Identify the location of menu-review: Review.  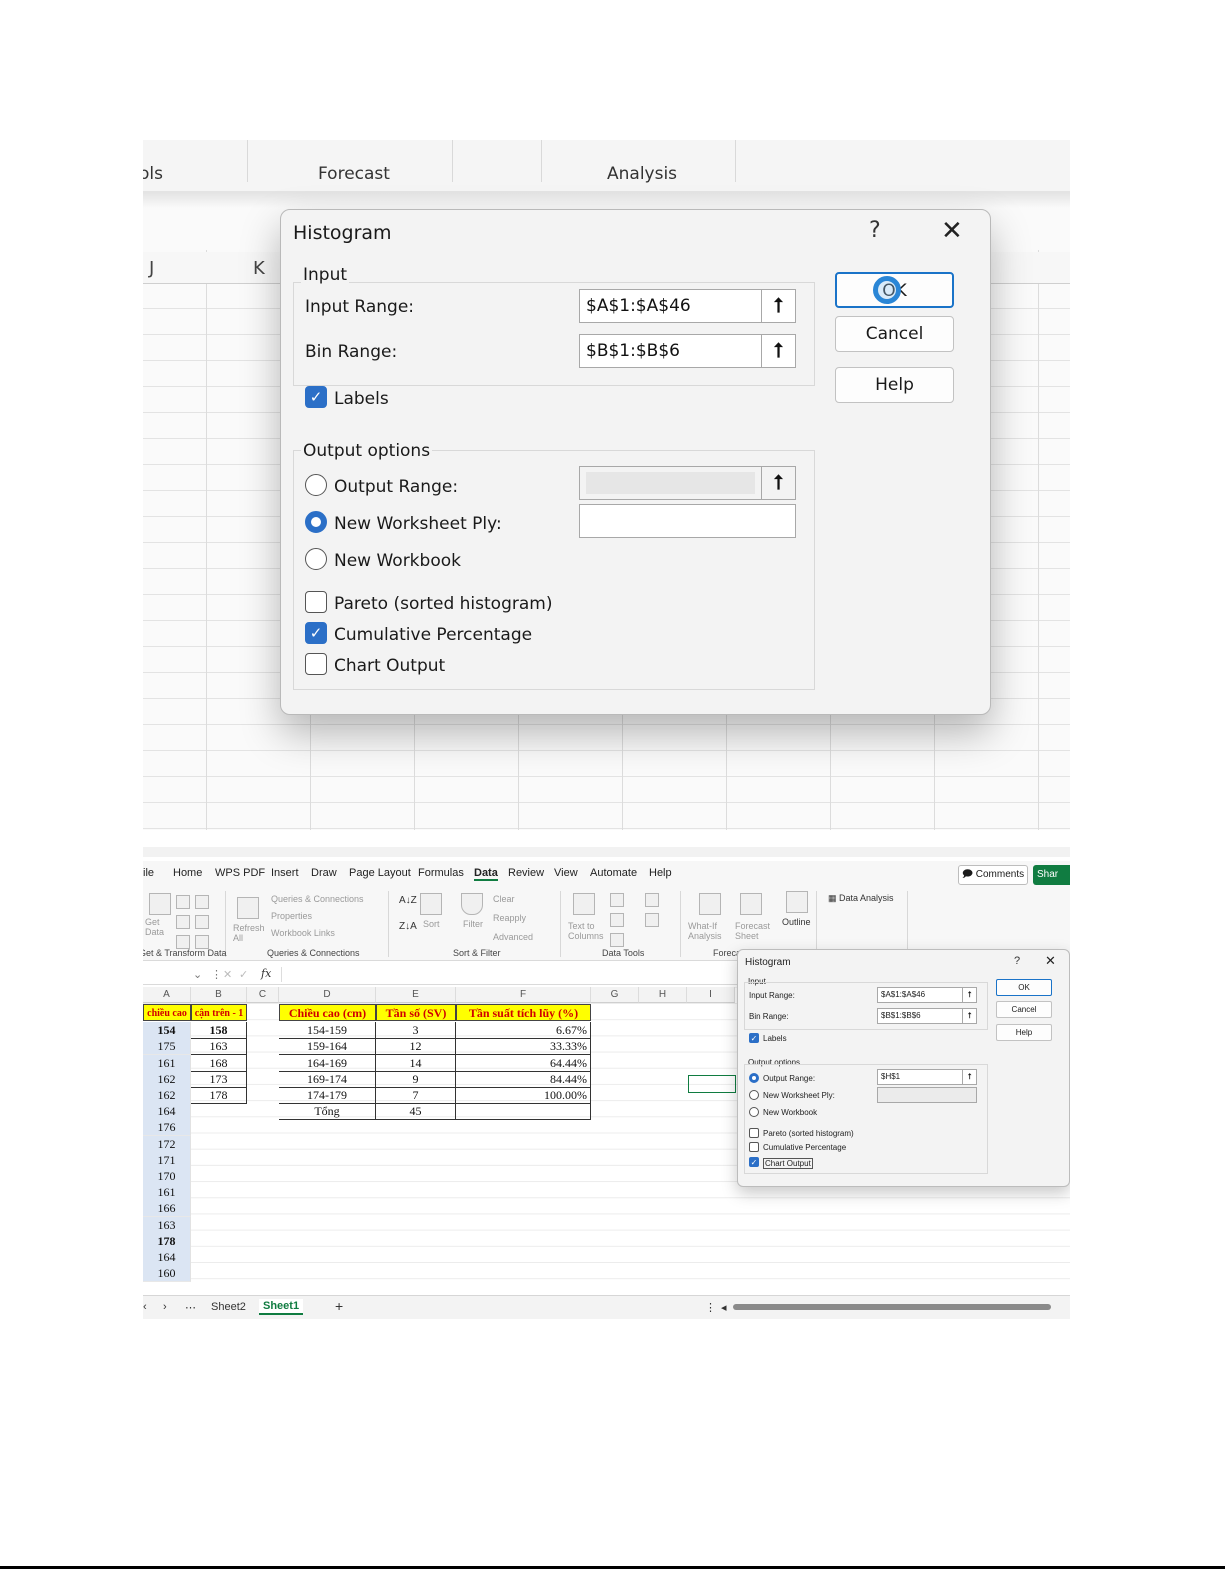
(526, 873).